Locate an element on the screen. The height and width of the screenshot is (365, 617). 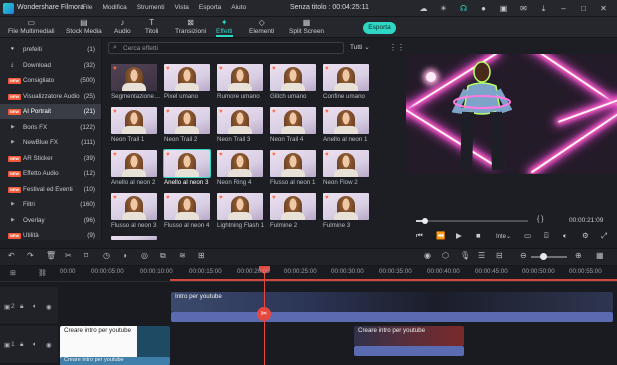
delete-icon: 🗑︎ is located at coordinates (51, 256).